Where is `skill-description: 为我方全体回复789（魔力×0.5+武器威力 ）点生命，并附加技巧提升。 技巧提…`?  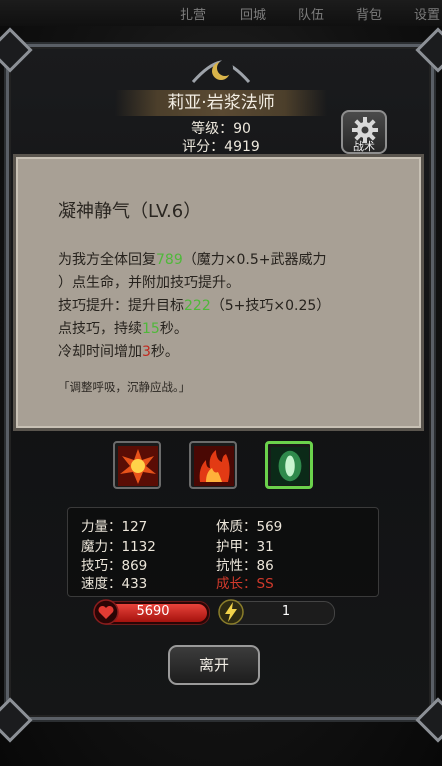
skill-description: 为我方全体回复789（魔力×0.5+武器威力 ）点生命，并附加技巧提升。 技巧提… is located at coordinates (228, 306).